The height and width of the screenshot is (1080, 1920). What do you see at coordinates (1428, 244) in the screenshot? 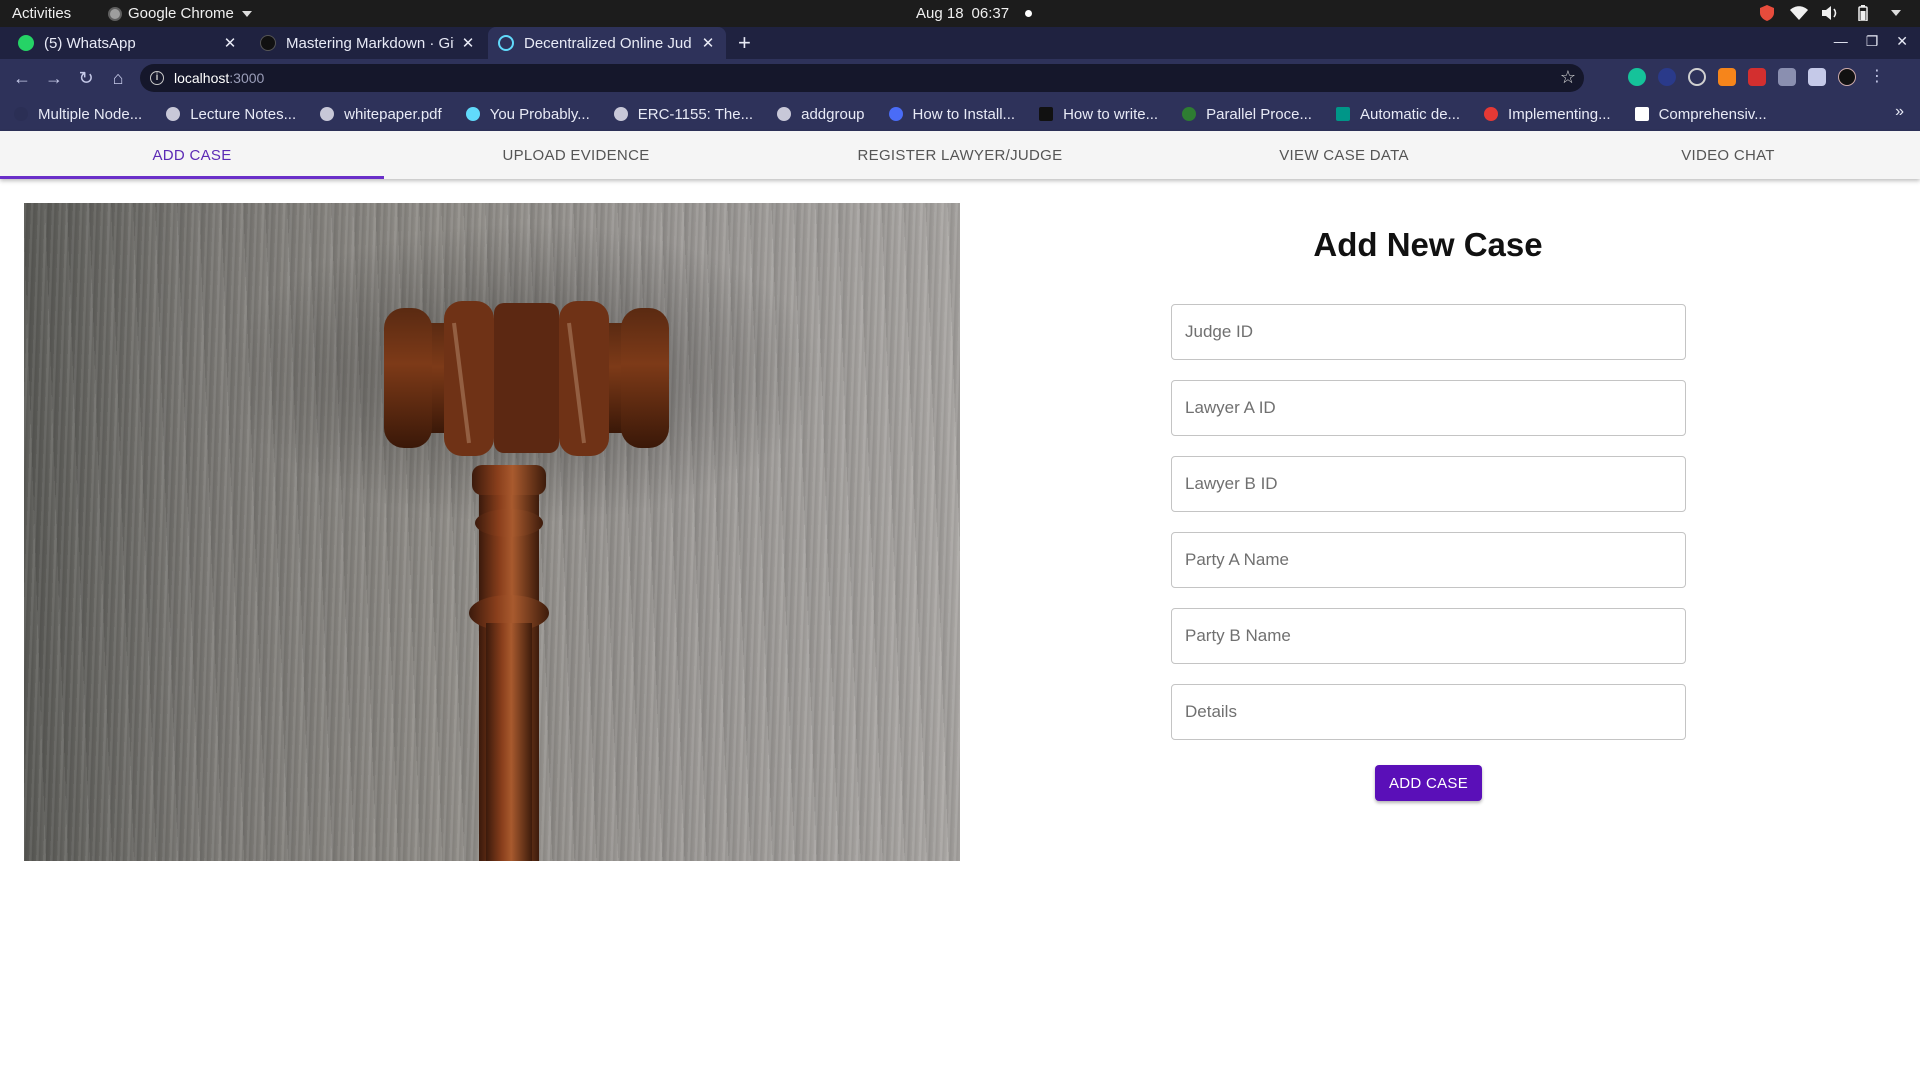
I see `page-title: Add New Case` at bounding box center [1428, 244].